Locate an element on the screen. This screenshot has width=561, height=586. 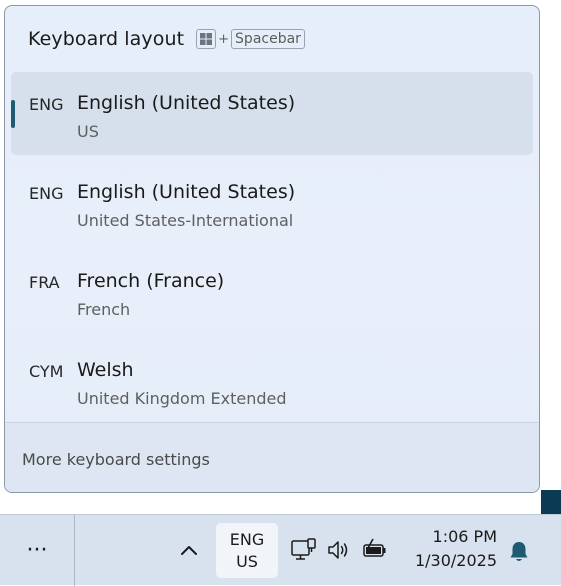
language-layout: United Kingdom Extended is located at coordinates (182, 398).